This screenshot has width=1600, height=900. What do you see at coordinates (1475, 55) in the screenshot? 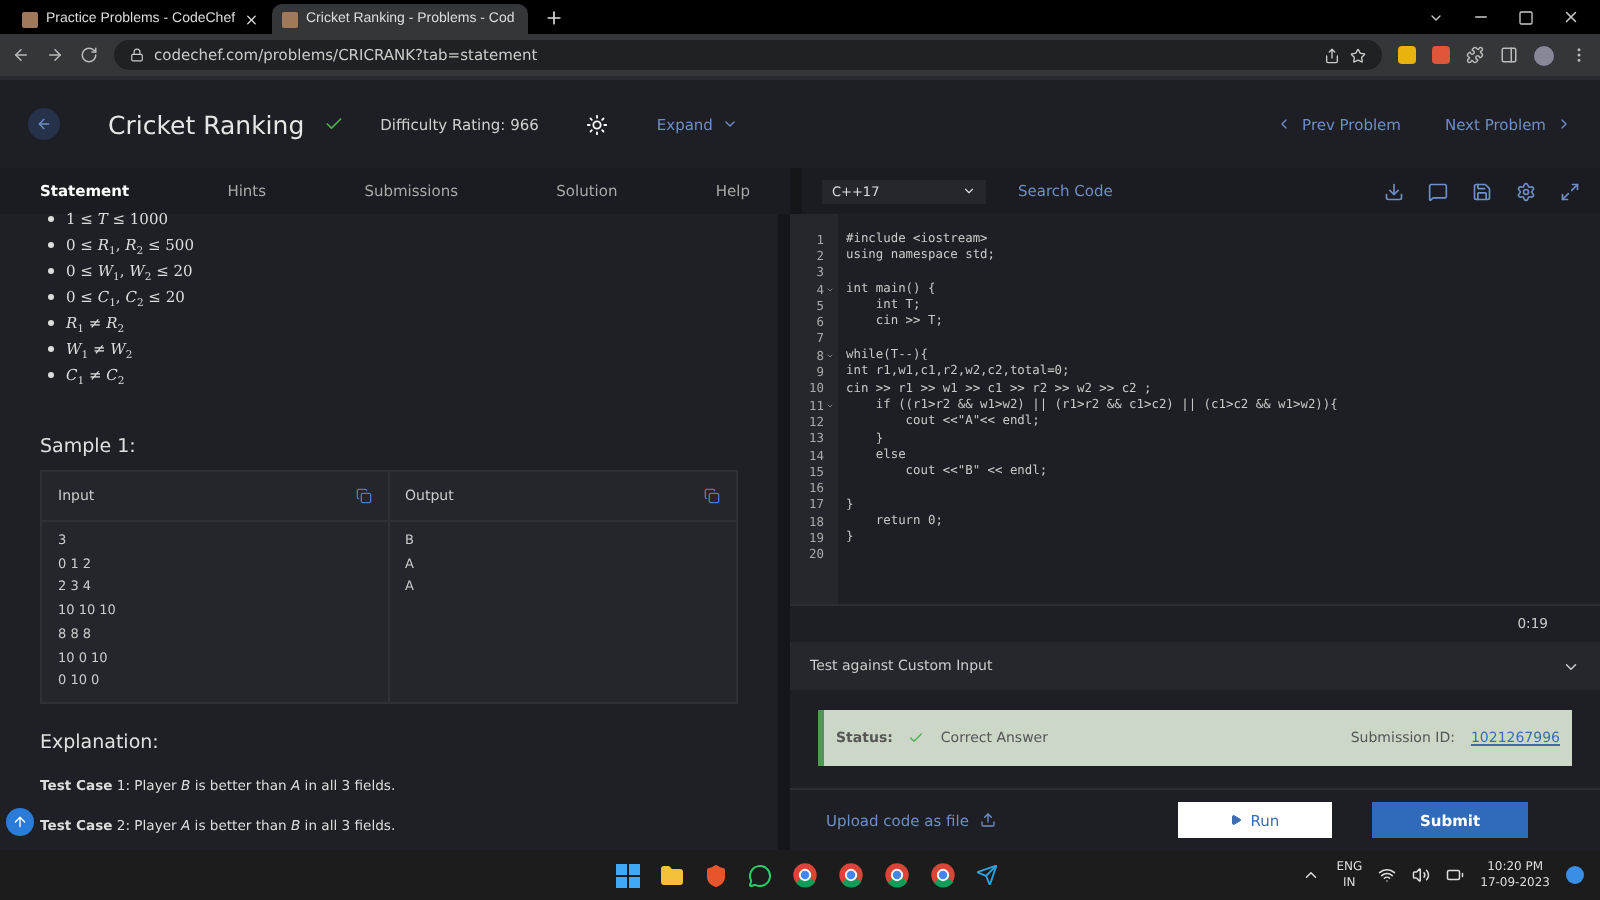
I see `puzzle-icon` at bounding box center [1475, 55].